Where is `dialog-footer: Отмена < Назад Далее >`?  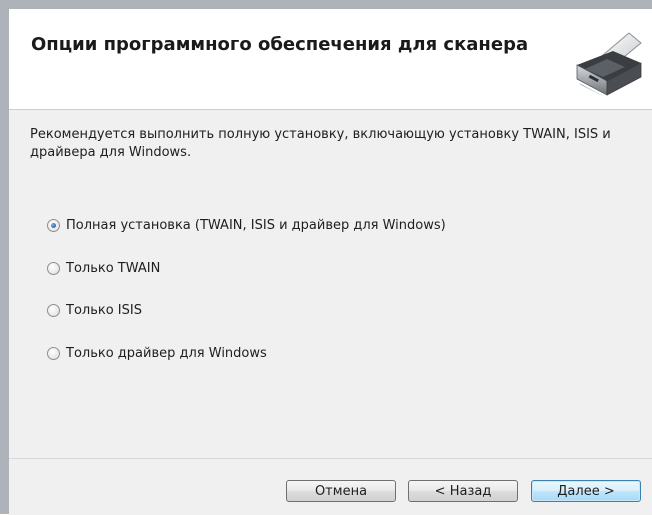 dialog-footer: Отмена < Назад Далее > is located at coordinates (330, 486).